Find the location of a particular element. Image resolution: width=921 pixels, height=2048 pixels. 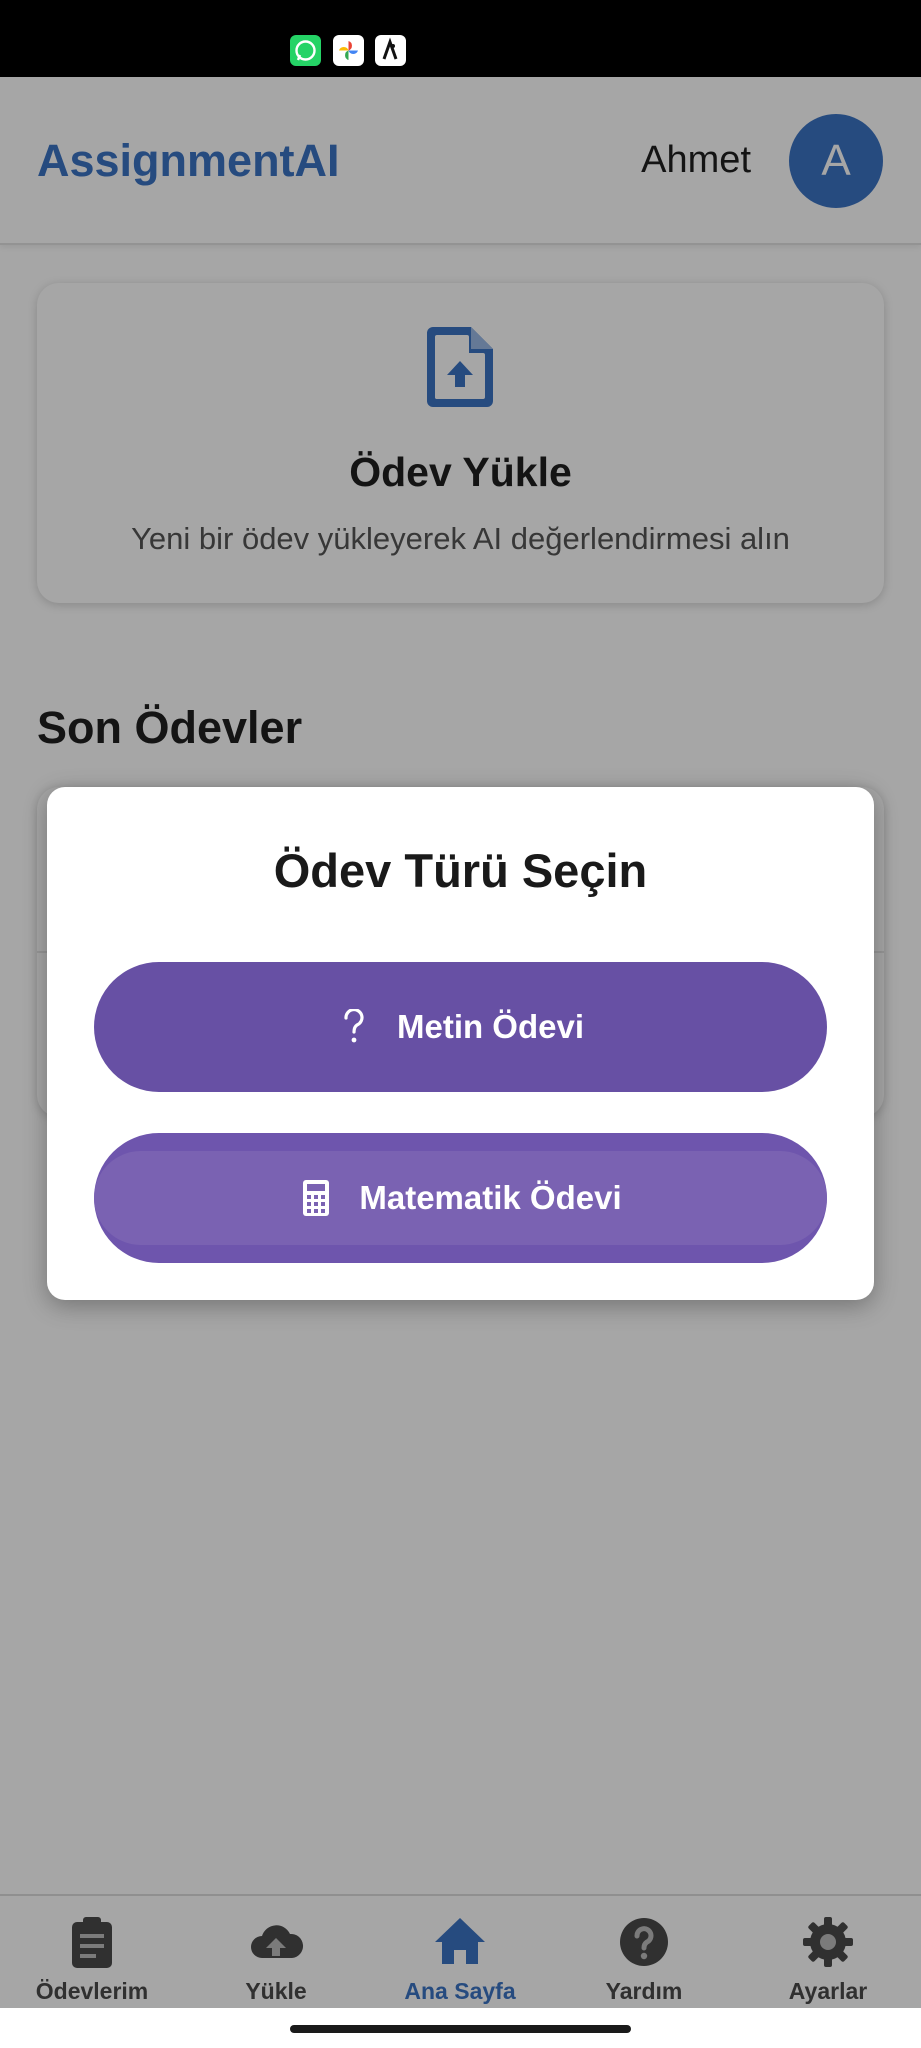

gesture-area is located at coordinates (460, 2028).